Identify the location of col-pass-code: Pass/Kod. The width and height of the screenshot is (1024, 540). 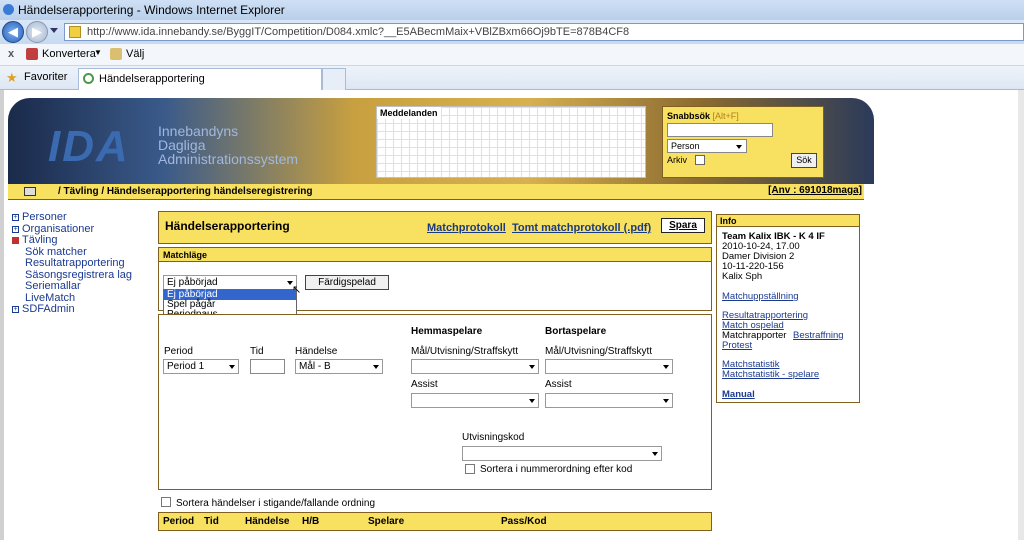
(524, 521).